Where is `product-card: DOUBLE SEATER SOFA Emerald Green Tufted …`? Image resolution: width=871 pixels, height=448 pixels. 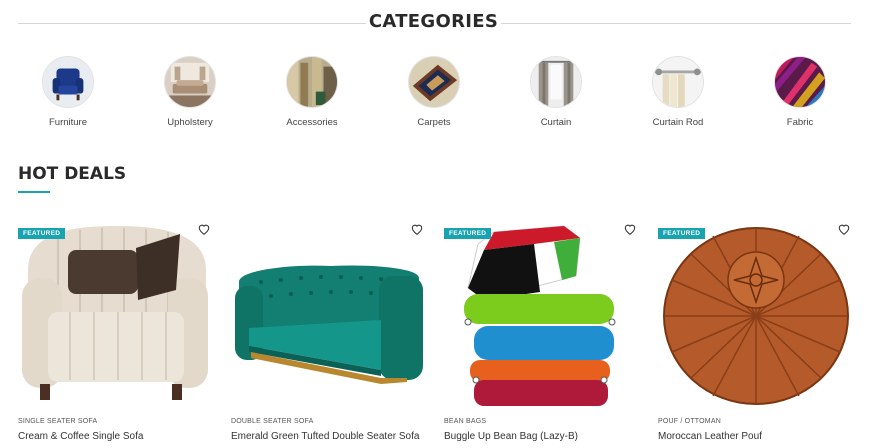 product-card: DOUBLE SEATER SOFA Emerald Green Tufted … is located at coordinates (329, 334).